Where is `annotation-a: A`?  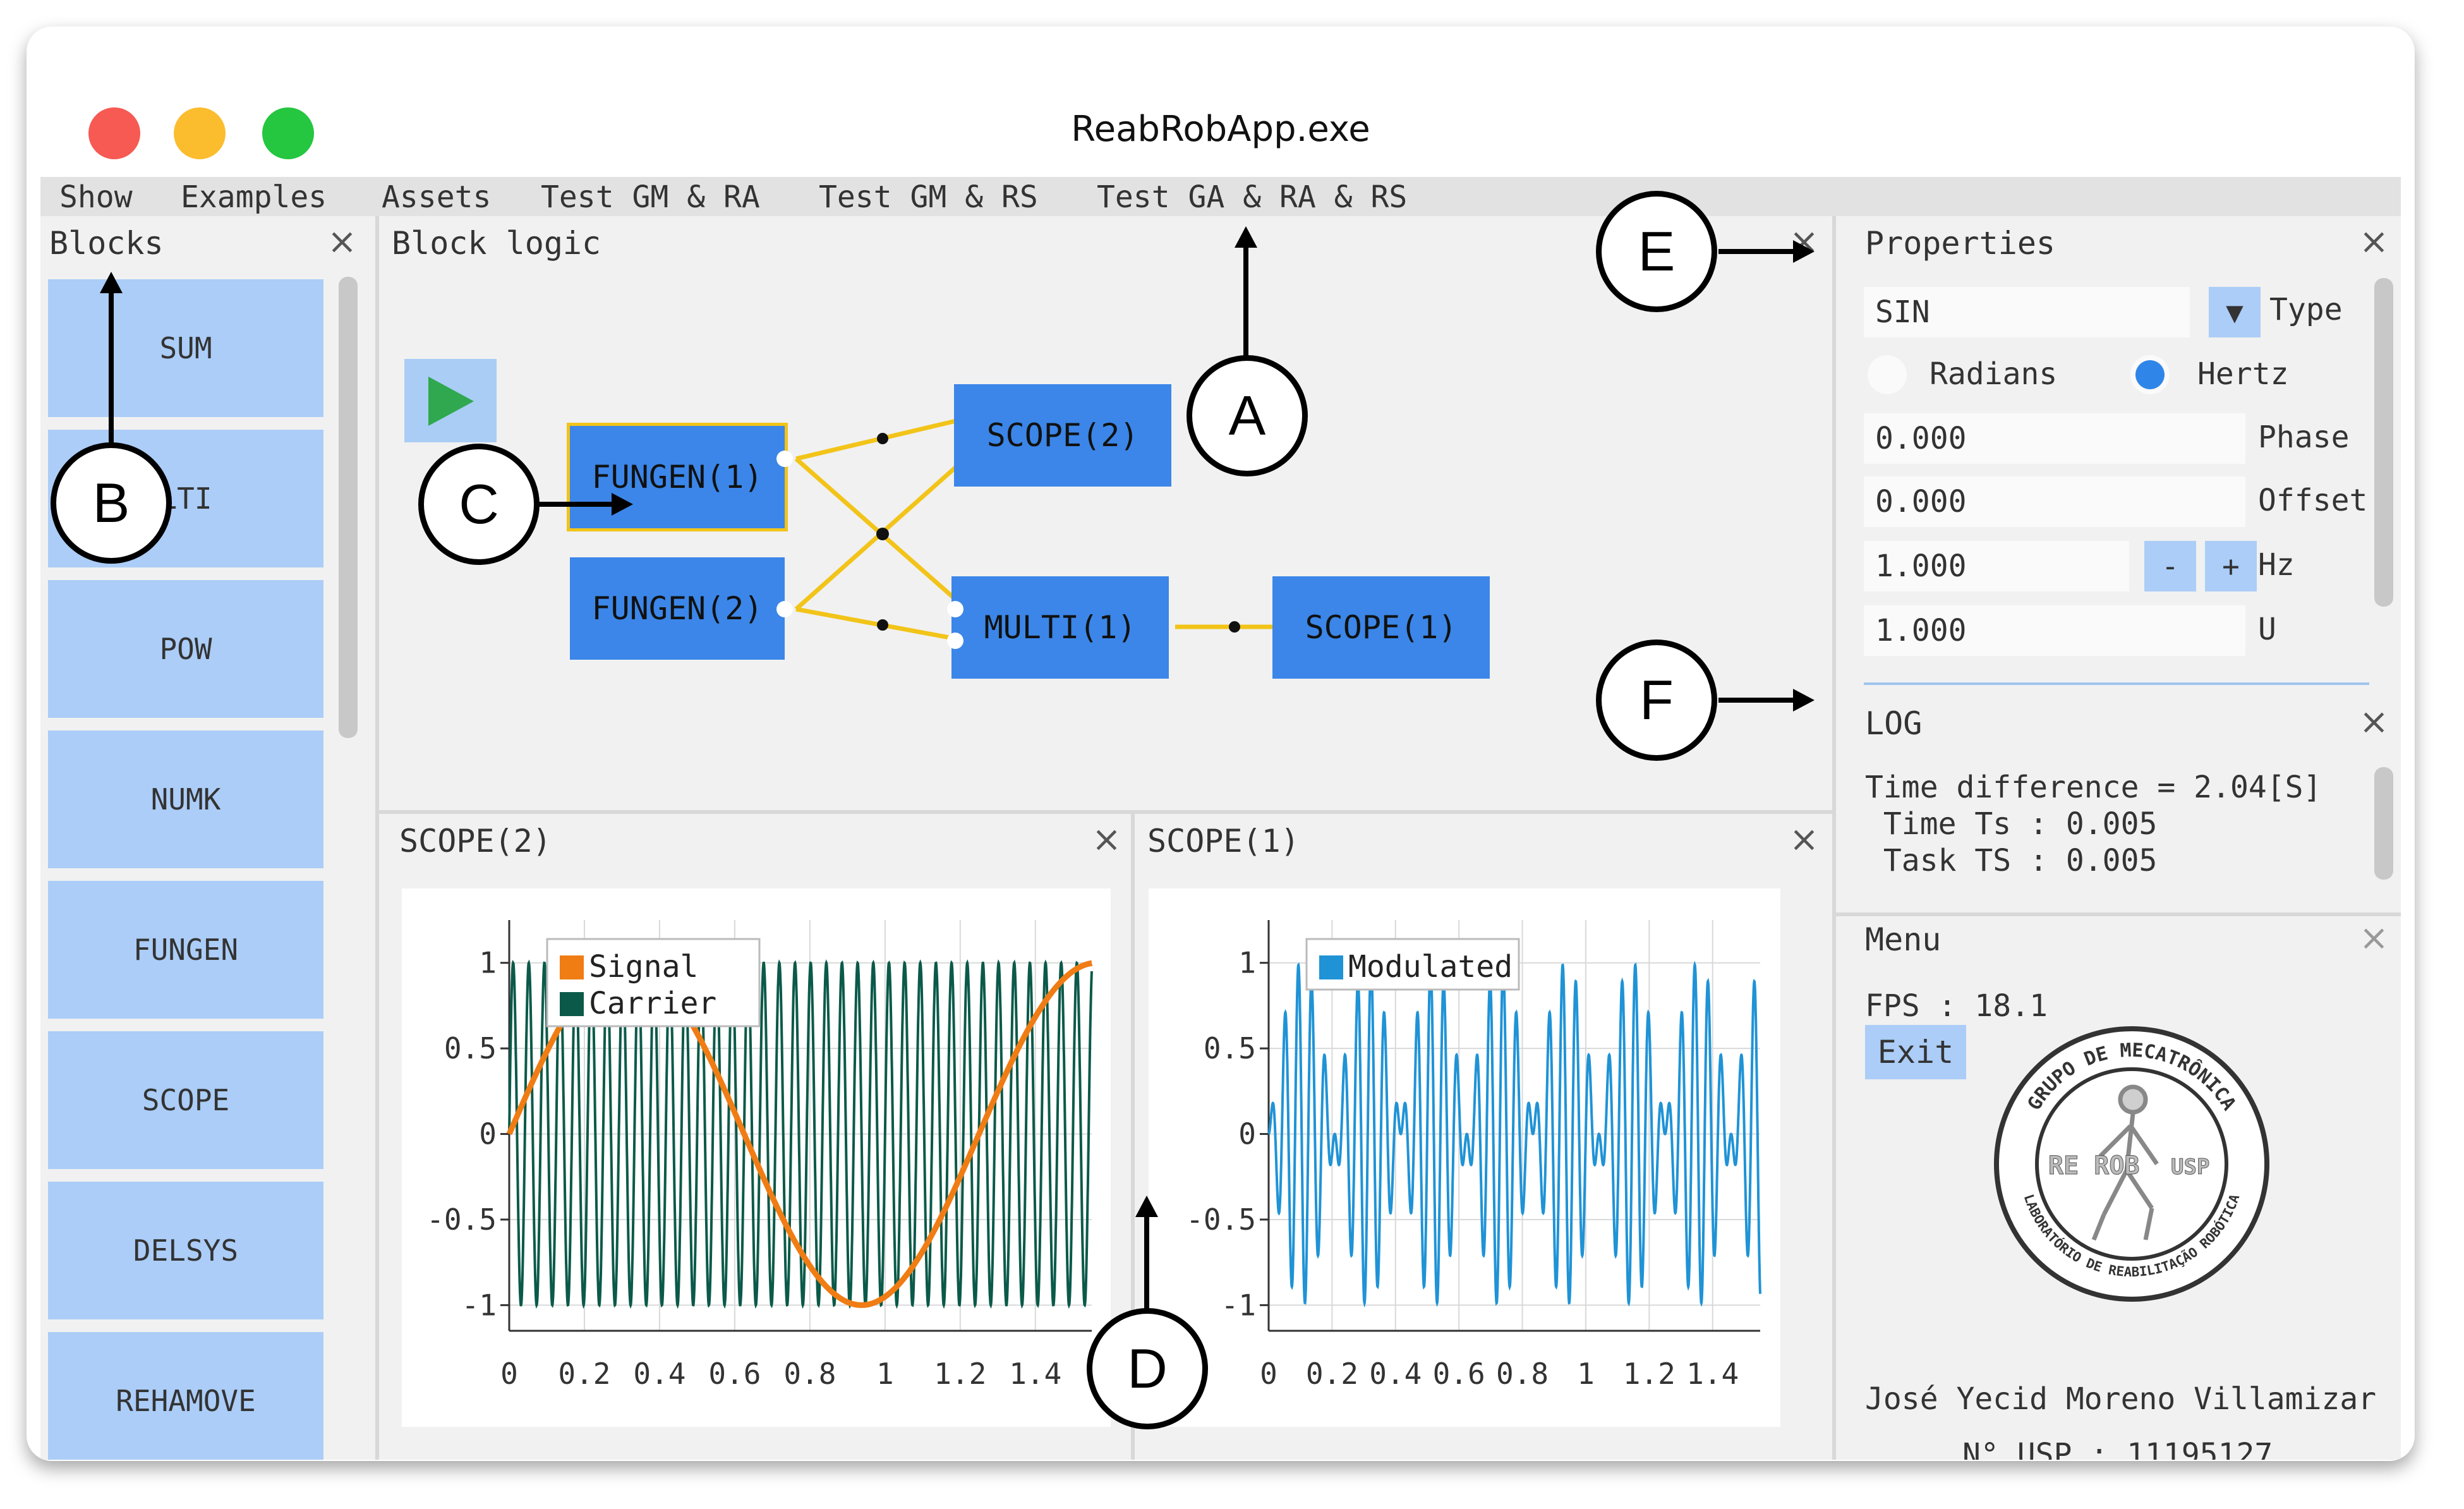
annotation-a: A is located at coordinates (1248, 415).